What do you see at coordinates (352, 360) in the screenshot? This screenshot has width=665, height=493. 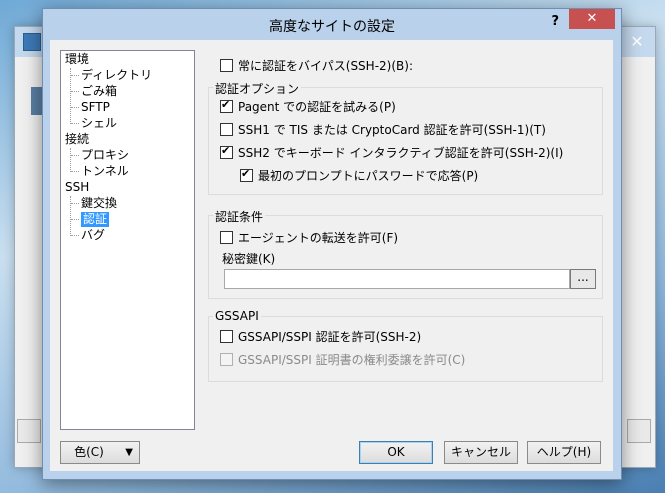 I see `gssapi-delegate-label: GSSAPI/SSPI 証明書の権利委譲を許可(C)` at bounding box center [352, 360].